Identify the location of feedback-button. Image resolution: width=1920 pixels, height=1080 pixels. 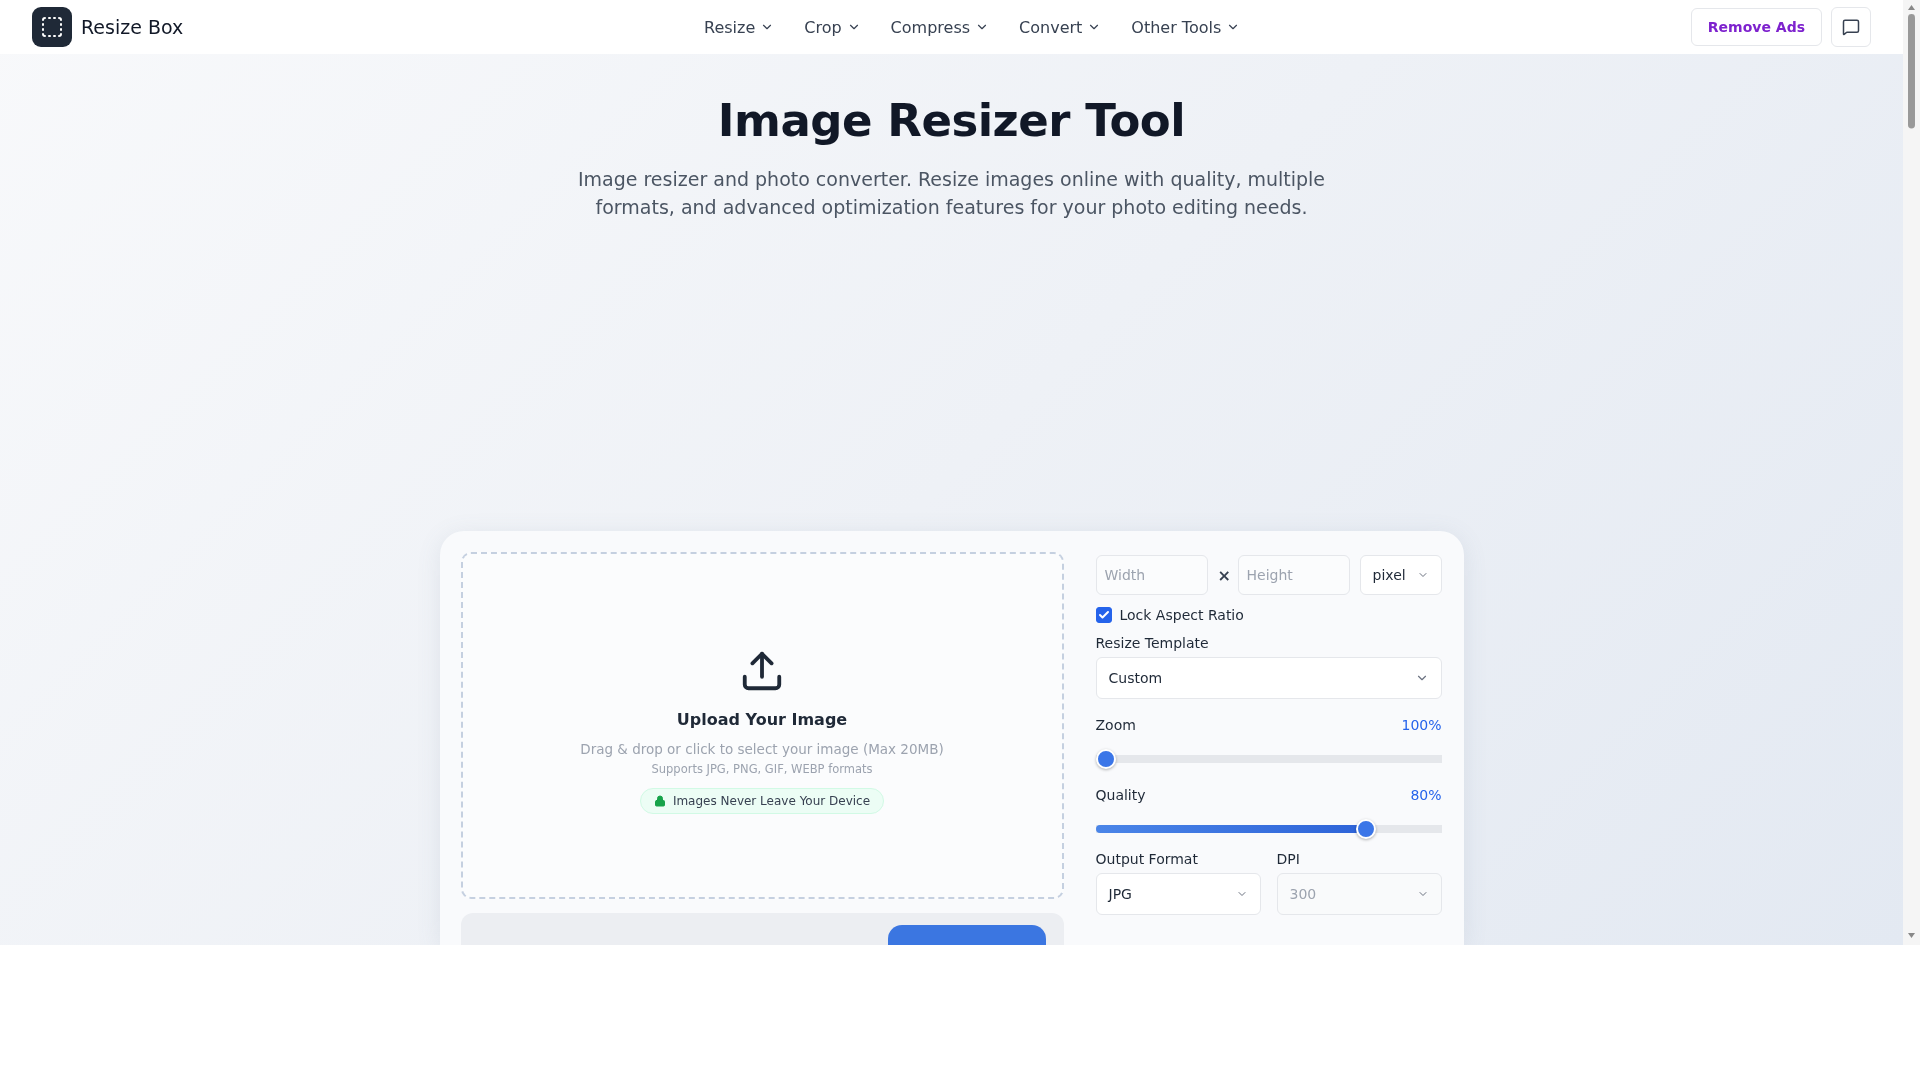
(1851, 27).